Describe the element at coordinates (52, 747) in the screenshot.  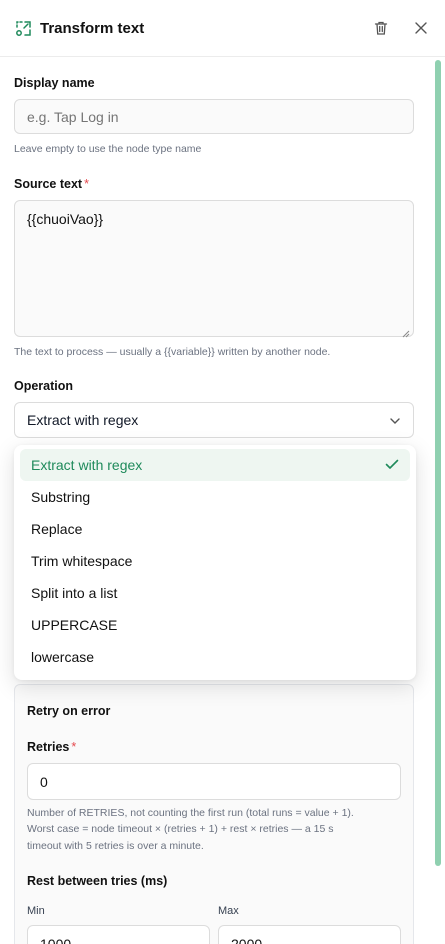
I see `retries-label: Retries *` at that location.